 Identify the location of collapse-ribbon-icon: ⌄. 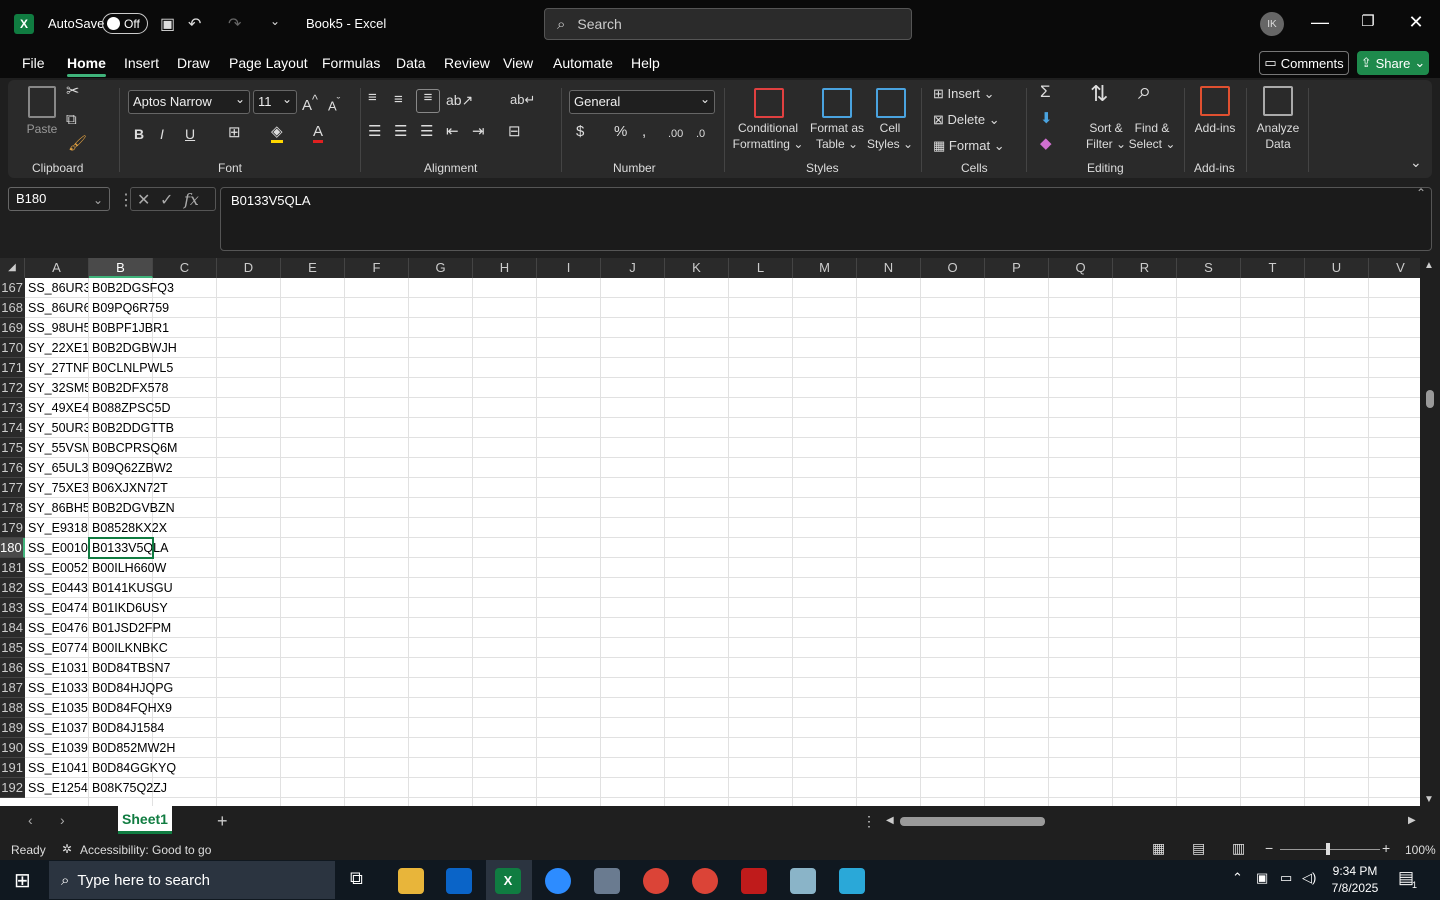
(1416, 162).